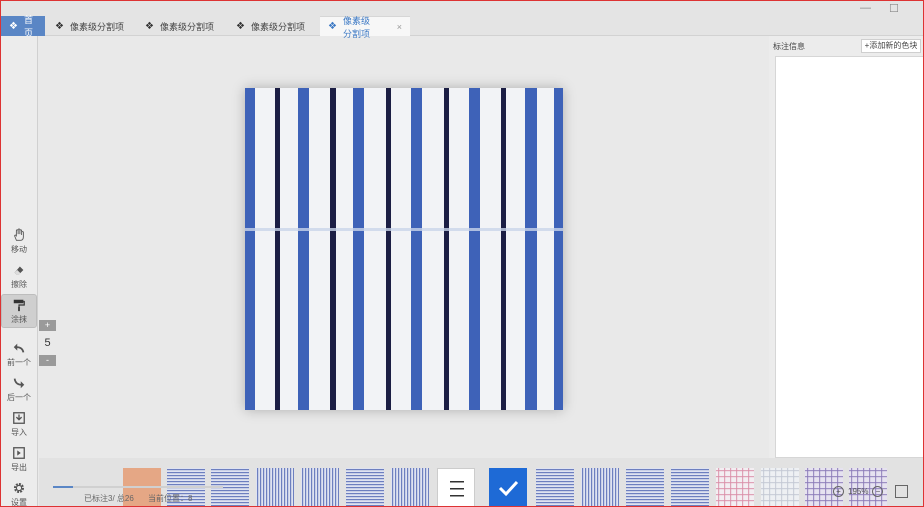  What do you see at coordinates (19, 389) in the screenshot?
I see `tool-next: 后一个` at bounding box center [19, 389].